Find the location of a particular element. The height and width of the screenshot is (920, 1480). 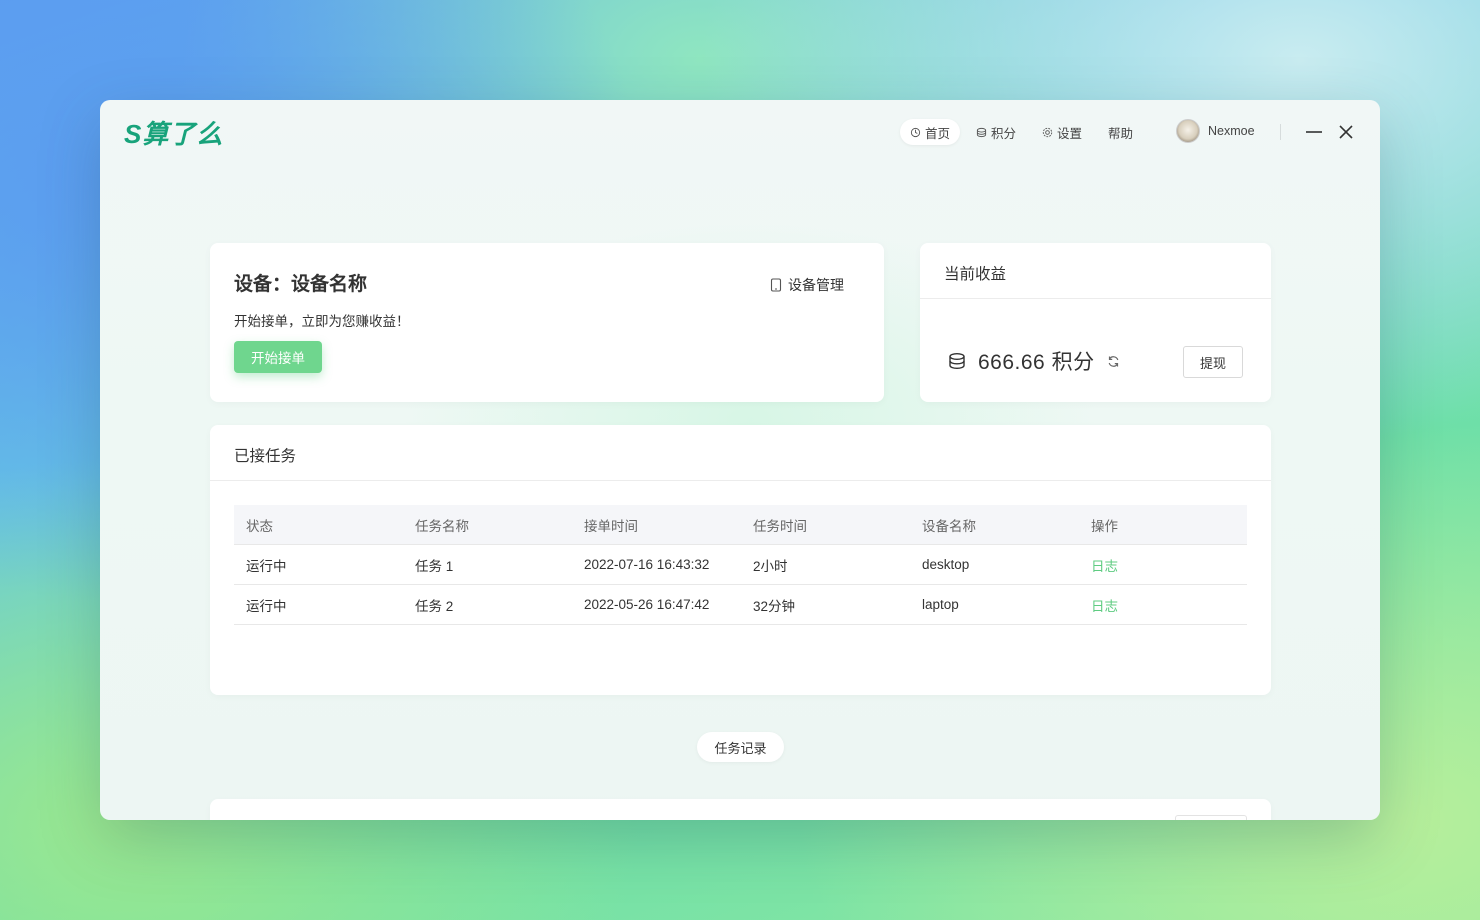

tasks-title: 已接任务 is located at coordinates (265, 456).